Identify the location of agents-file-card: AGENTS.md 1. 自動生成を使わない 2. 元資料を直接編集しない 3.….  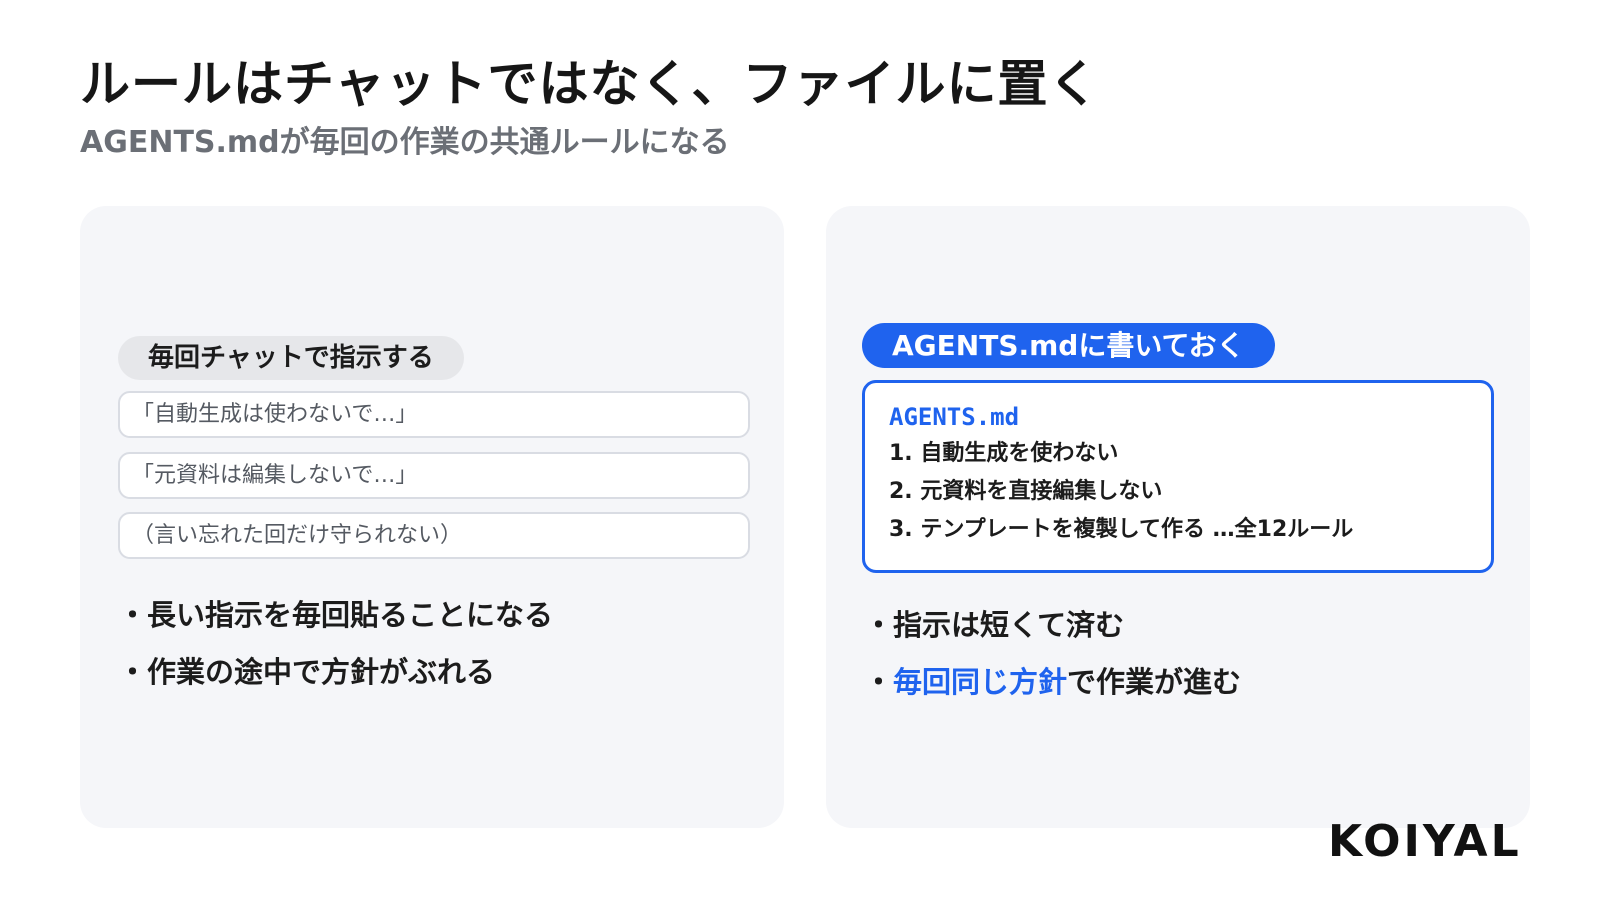
(1178, 476).